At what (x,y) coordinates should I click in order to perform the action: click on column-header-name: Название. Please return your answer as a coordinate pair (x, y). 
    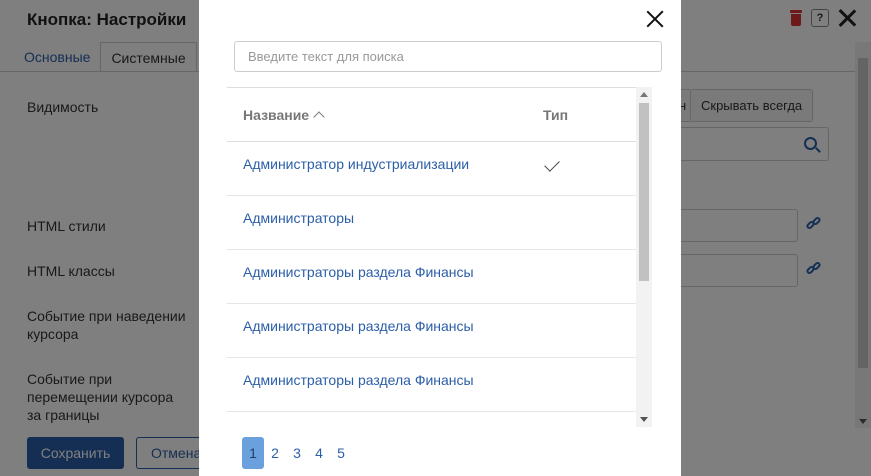
    Looking at the image, I should click on (284, 115).